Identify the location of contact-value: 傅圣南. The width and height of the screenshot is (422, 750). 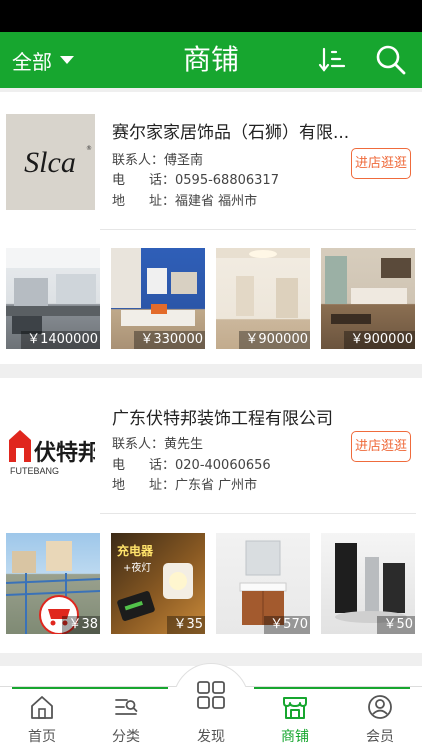
(184, 160).